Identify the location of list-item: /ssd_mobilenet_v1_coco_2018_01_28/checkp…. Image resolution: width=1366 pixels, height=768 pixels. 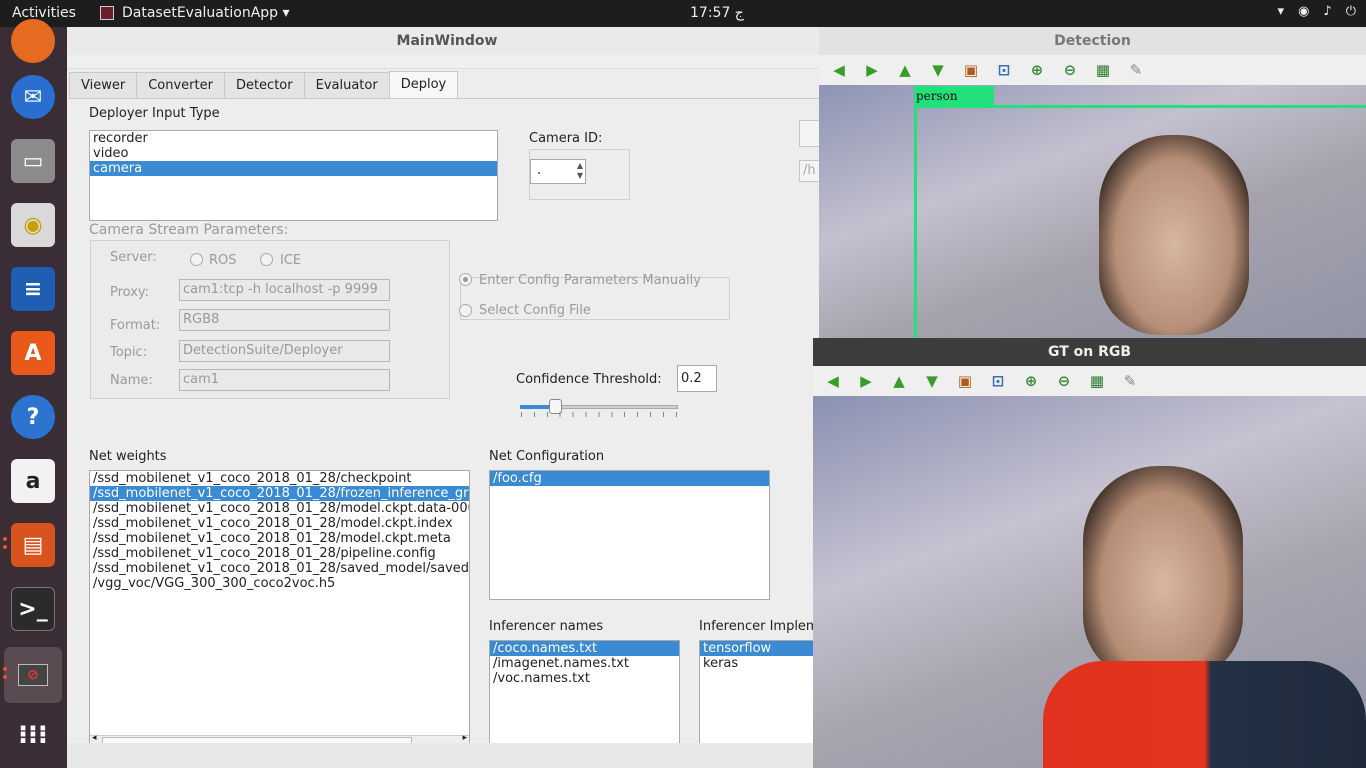
(279, 478).